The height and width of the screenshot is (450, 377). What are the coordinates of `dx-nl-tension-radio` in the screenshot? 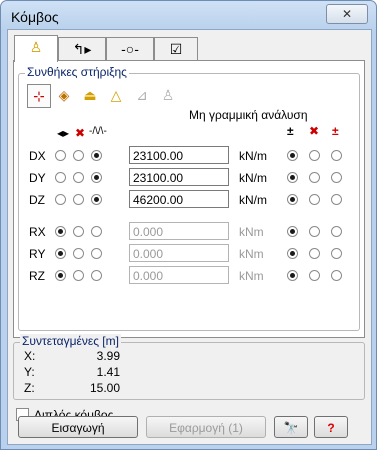 It's located at (336, 155).